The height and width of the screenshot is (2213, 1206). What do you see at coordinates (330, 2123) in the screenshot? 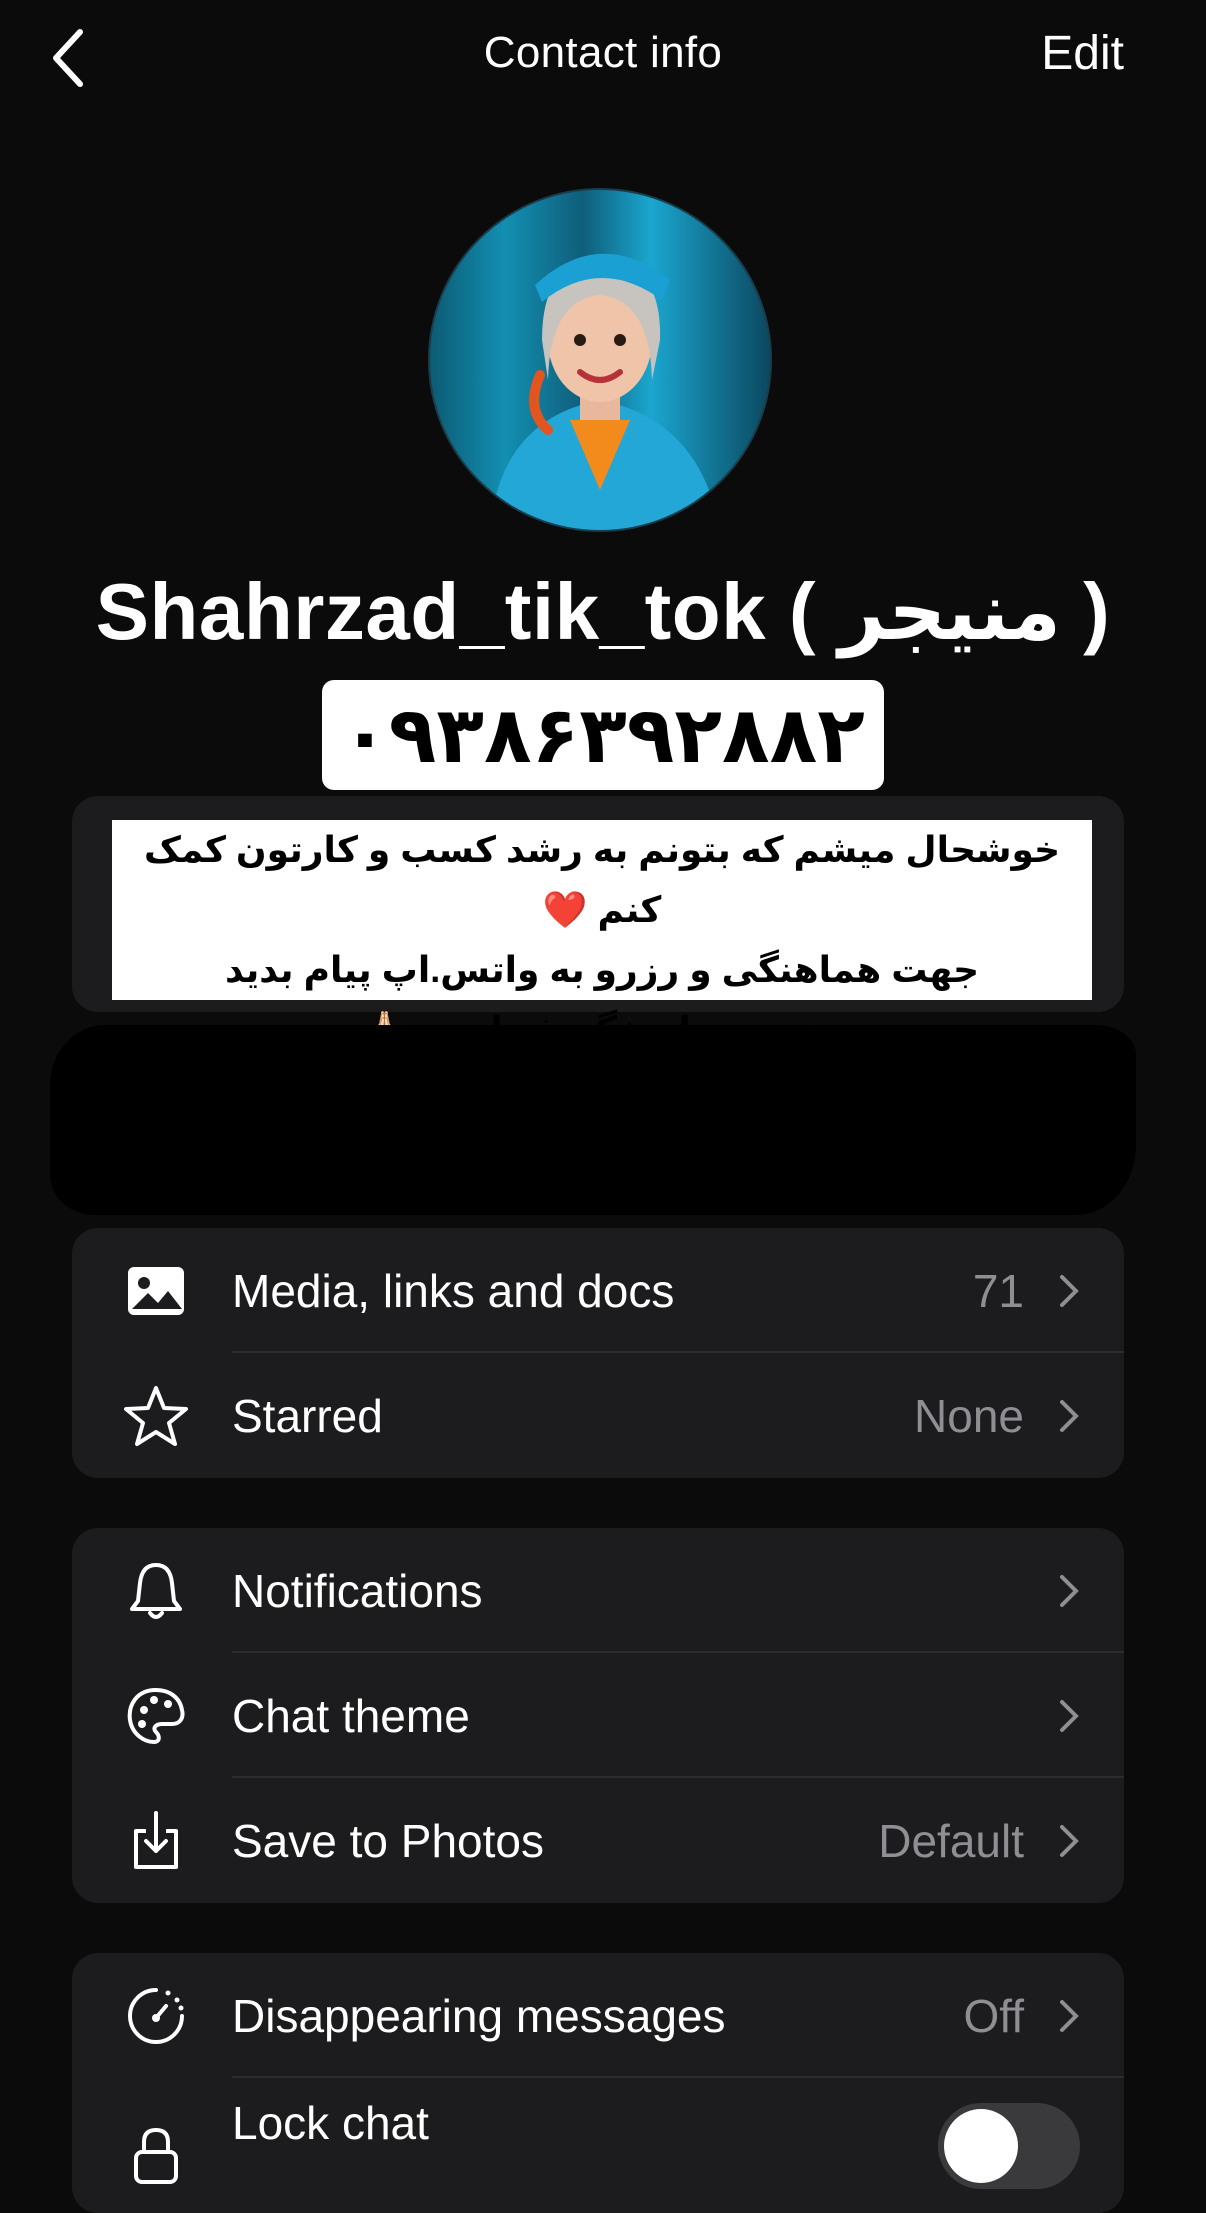
I see `lock-chat-label: Lock chat` at bounding box center [330, 2123].